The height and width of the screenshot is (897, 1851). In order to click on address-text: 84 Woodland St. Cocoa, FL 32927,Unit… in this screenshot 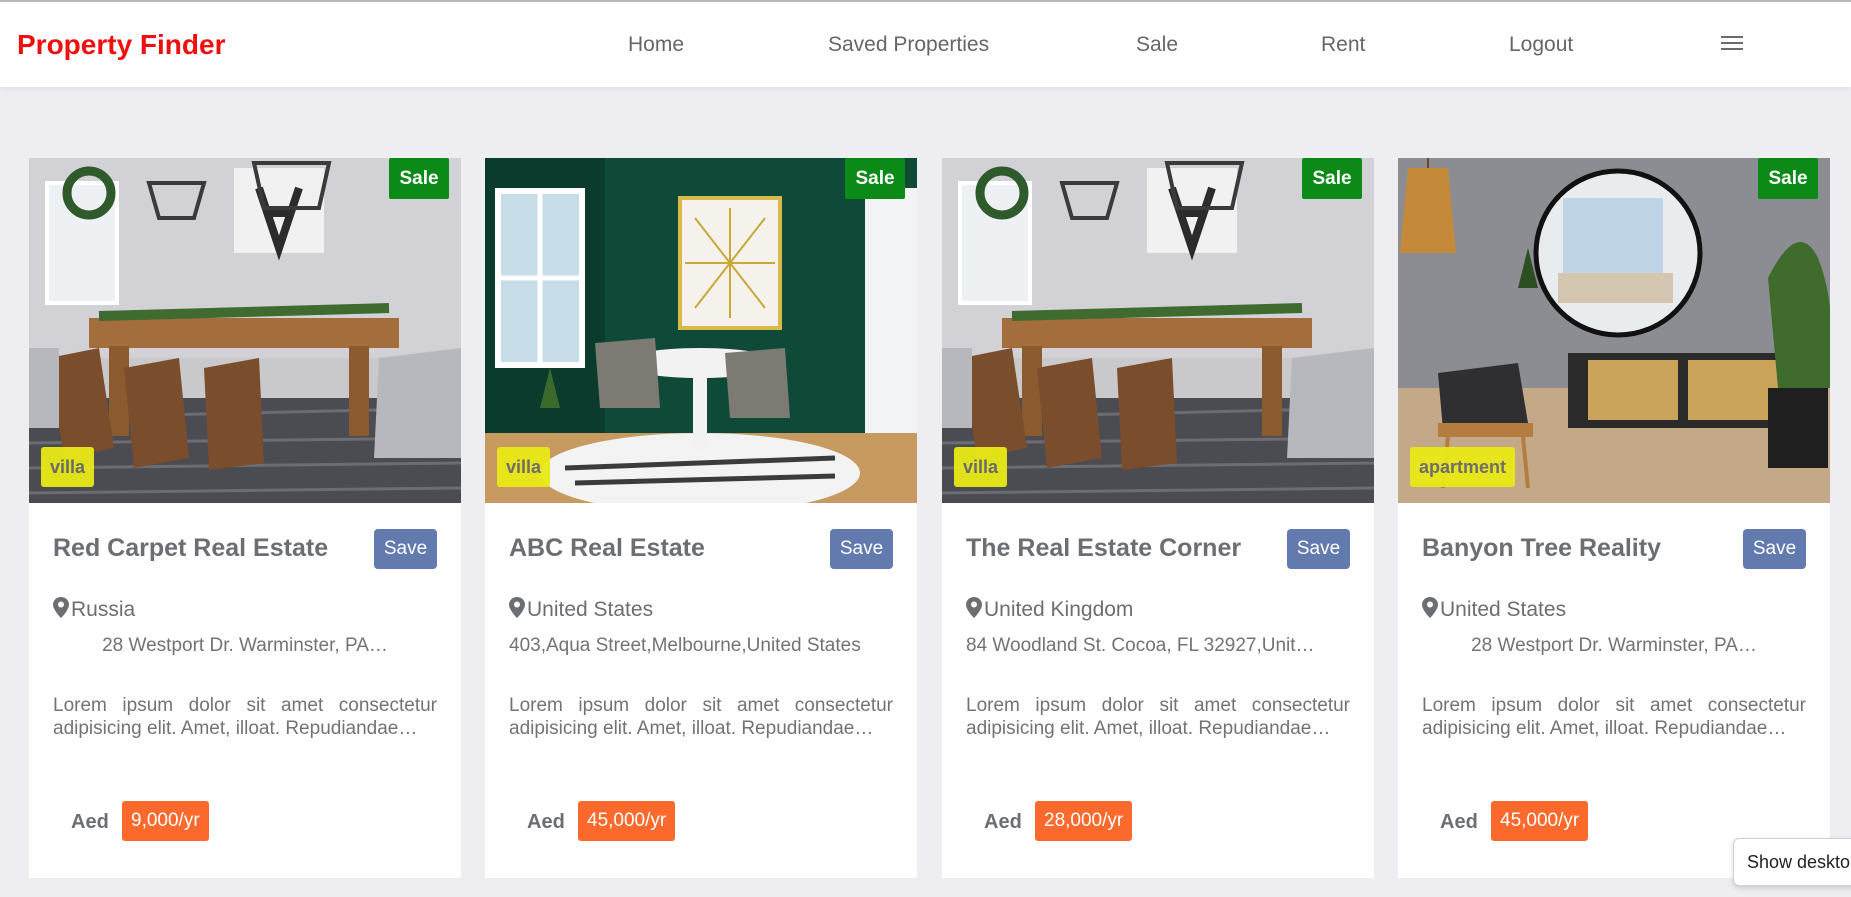, I will do `click(1140, 645)`.